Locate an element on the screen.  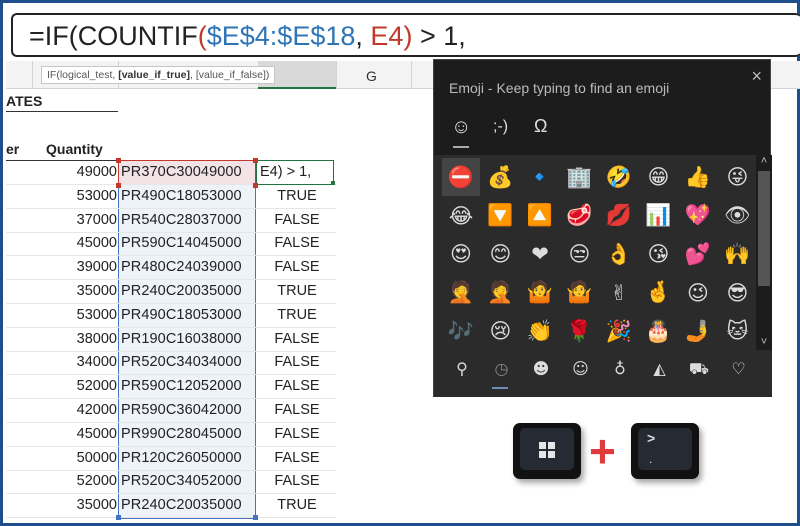
search-category-icon: ⚲ is located at coordinates (462, 370).